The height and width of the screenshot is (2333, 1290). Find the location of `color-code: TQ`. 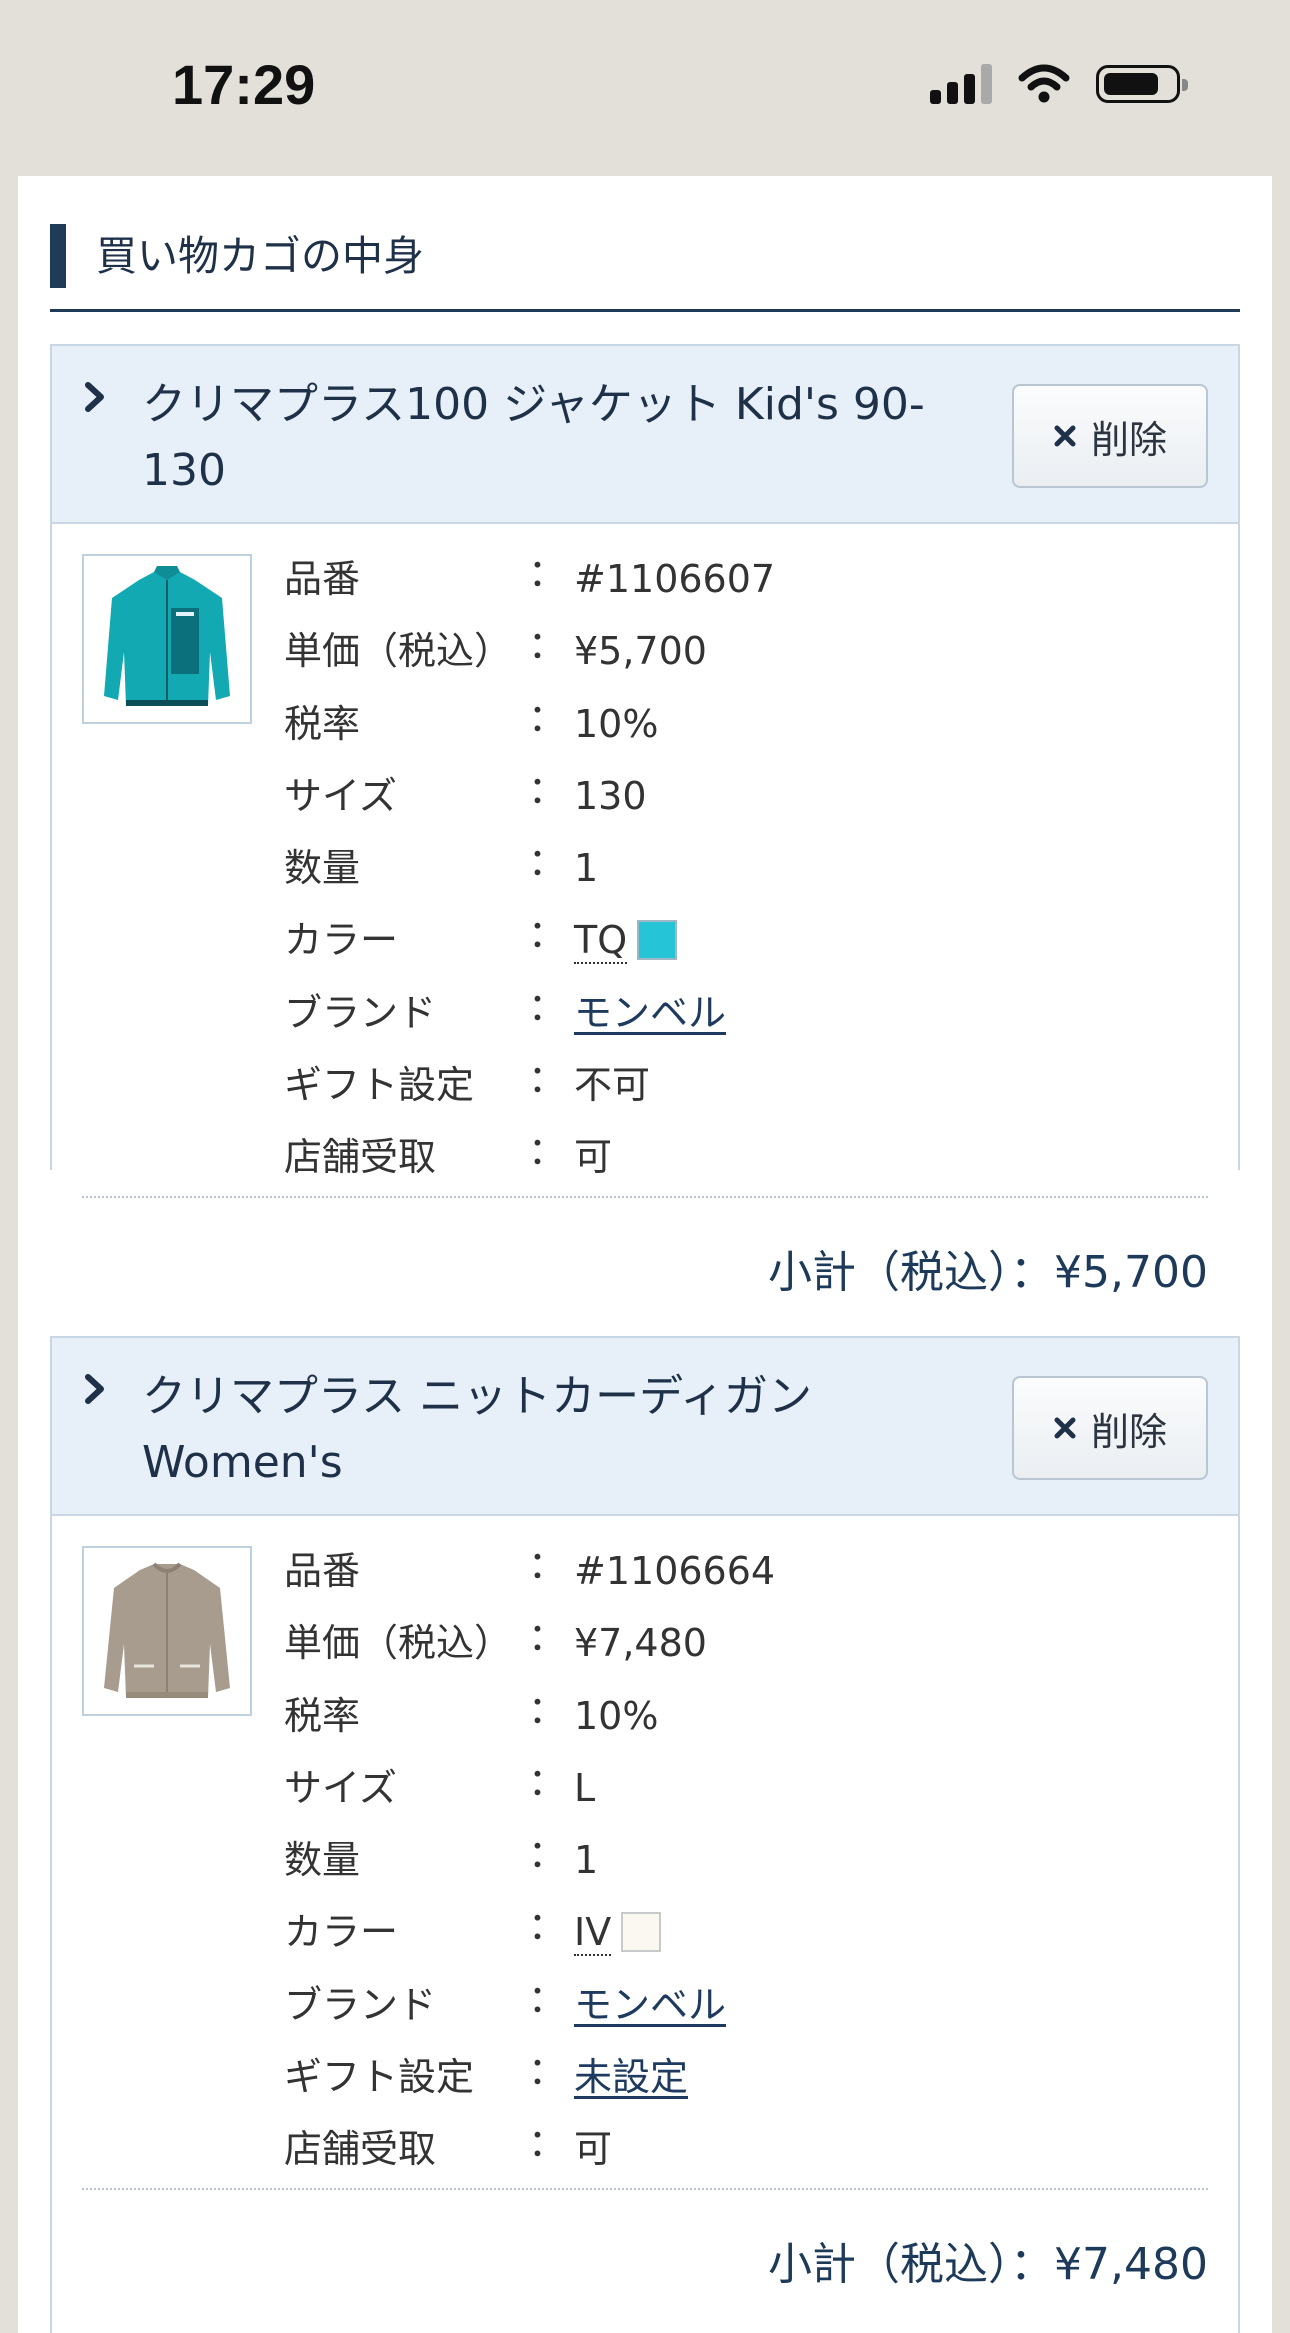

color-code: TQ is located at coordinates (601, 941).